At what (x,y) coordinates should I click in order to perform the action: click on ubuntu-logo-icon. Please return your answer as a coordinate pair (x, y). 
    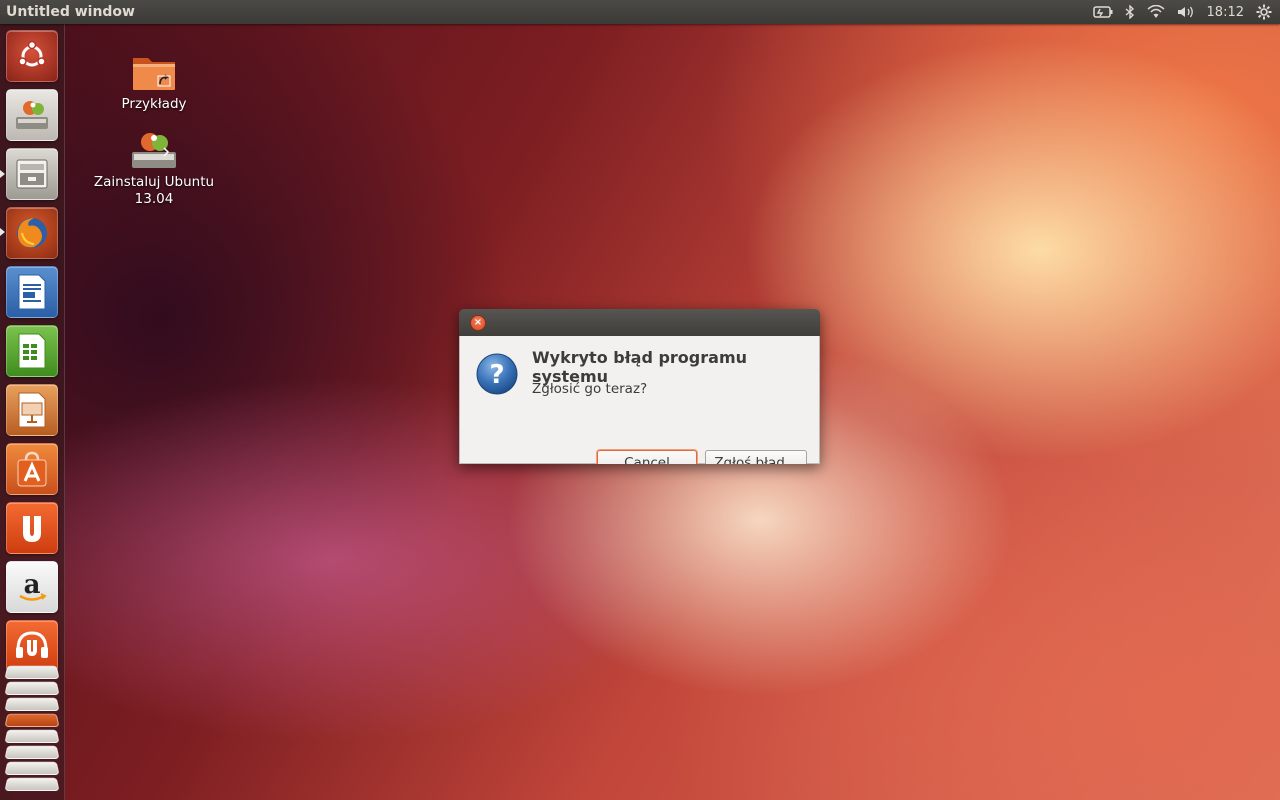
    Looking at the image, I should click on (32, 53).